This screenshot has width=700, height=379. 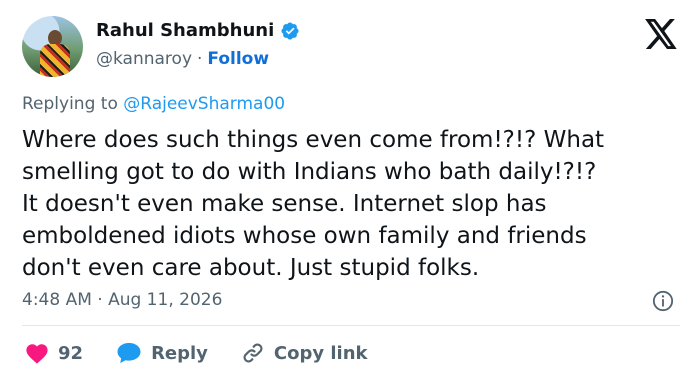 I want to click on author-handle-row: @kannaroy · Follow, so click(x=182, y=59).